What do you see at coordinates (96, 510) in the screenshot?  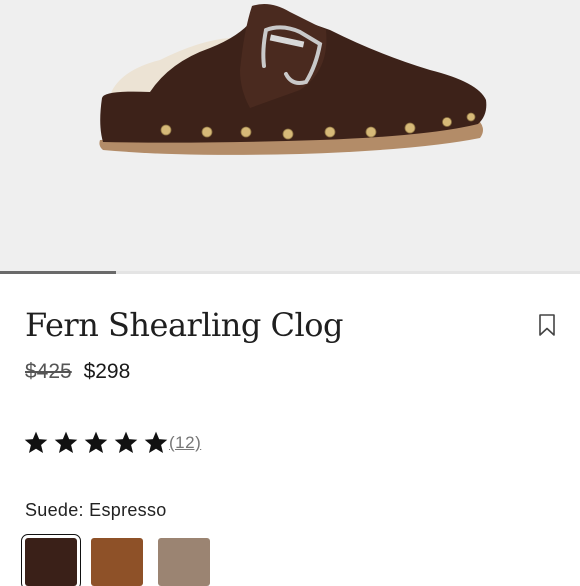 I see `variant-label: Suede: Espresso` at bounding box center [96, 510].